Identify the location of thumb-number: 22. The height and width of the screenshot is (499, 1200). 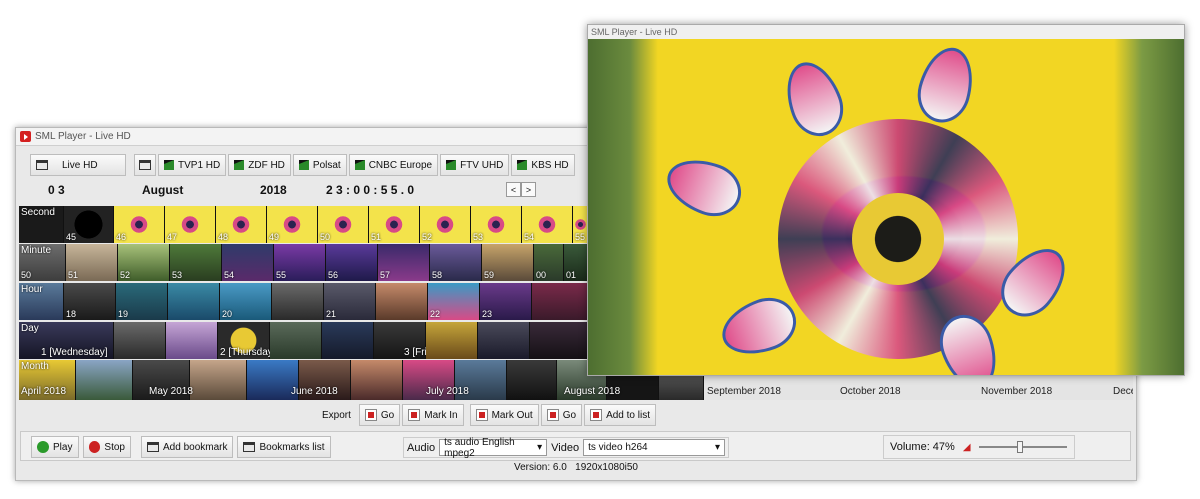
(435, 314).